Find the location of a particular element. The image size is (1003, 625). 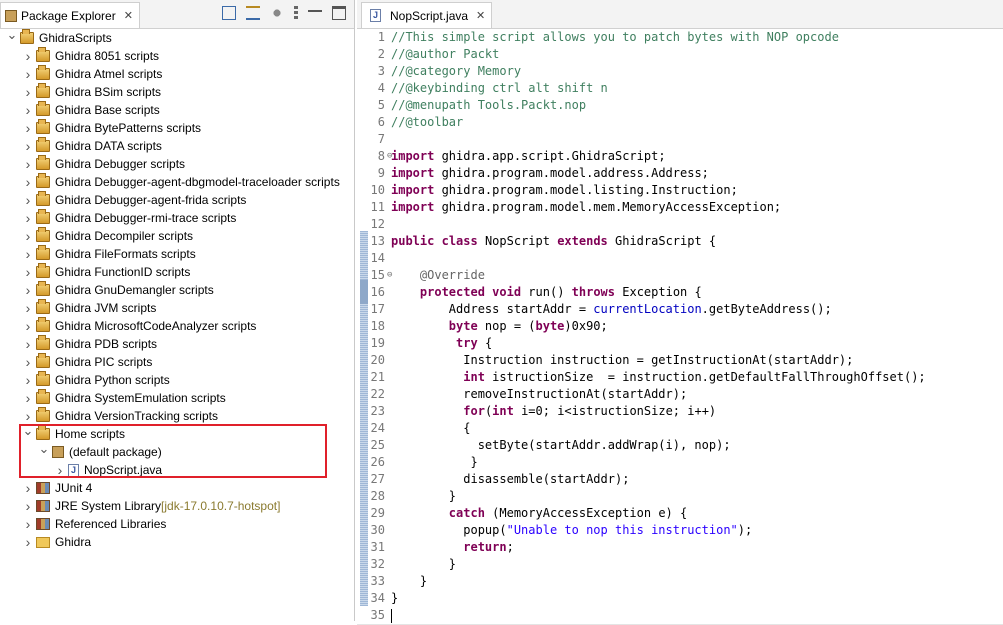

tree-item: › Ghidra BytePatterns scripts is located at coordinates (177, 128).